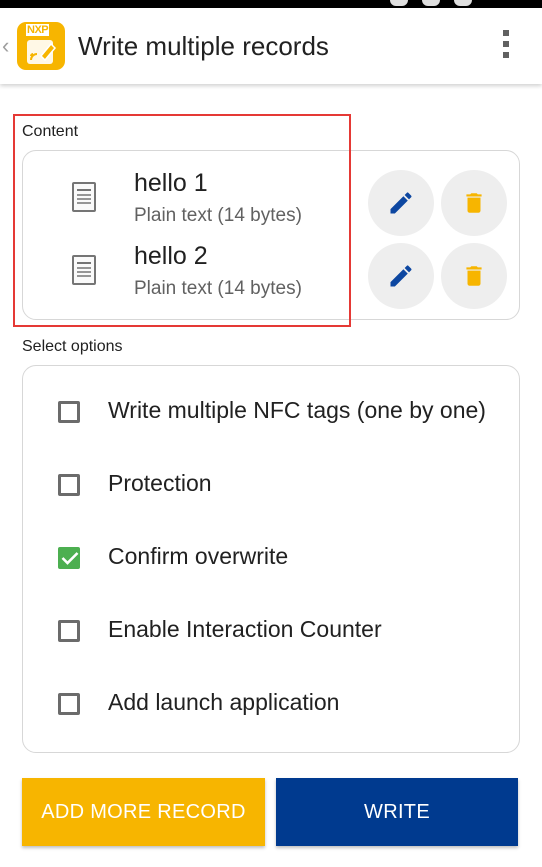 This screenshot has width=542, height=867. What do you see at coordinates (5, 46) in the screenshot?
I see `back-caret-icon: ‹` at bounding box center [5, 46].